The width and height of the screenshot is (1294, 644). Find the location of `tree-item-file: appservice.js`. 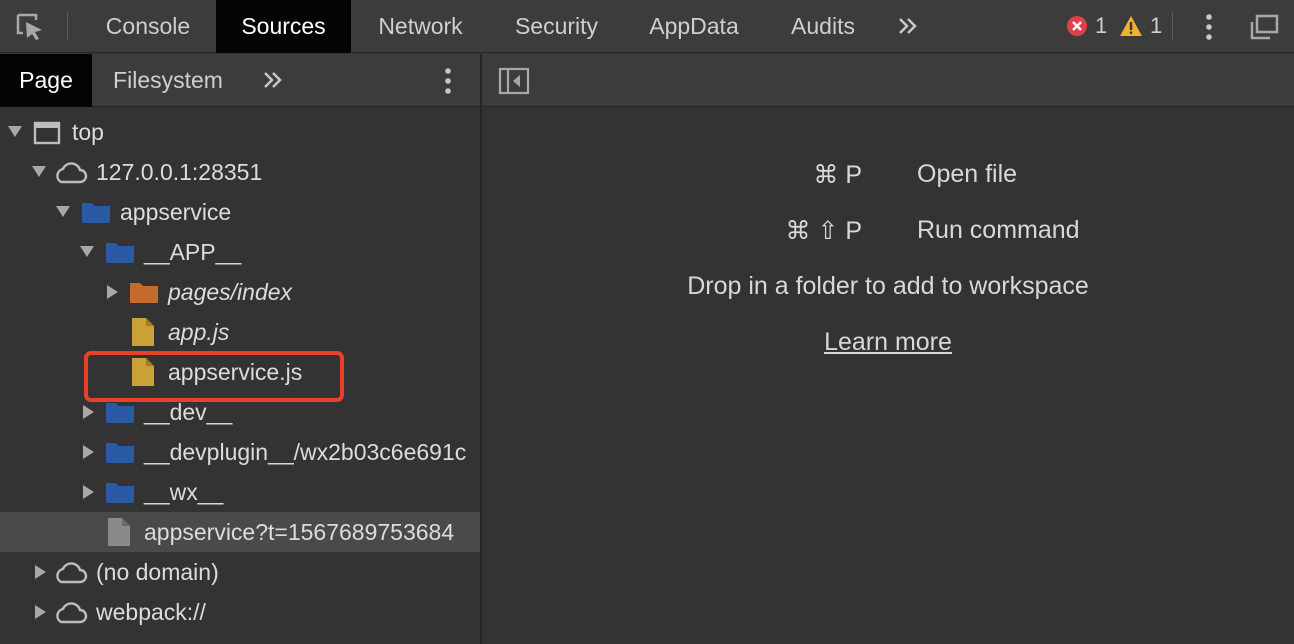

tree-item-file: appservice.js is located at coordinates (240, 372).